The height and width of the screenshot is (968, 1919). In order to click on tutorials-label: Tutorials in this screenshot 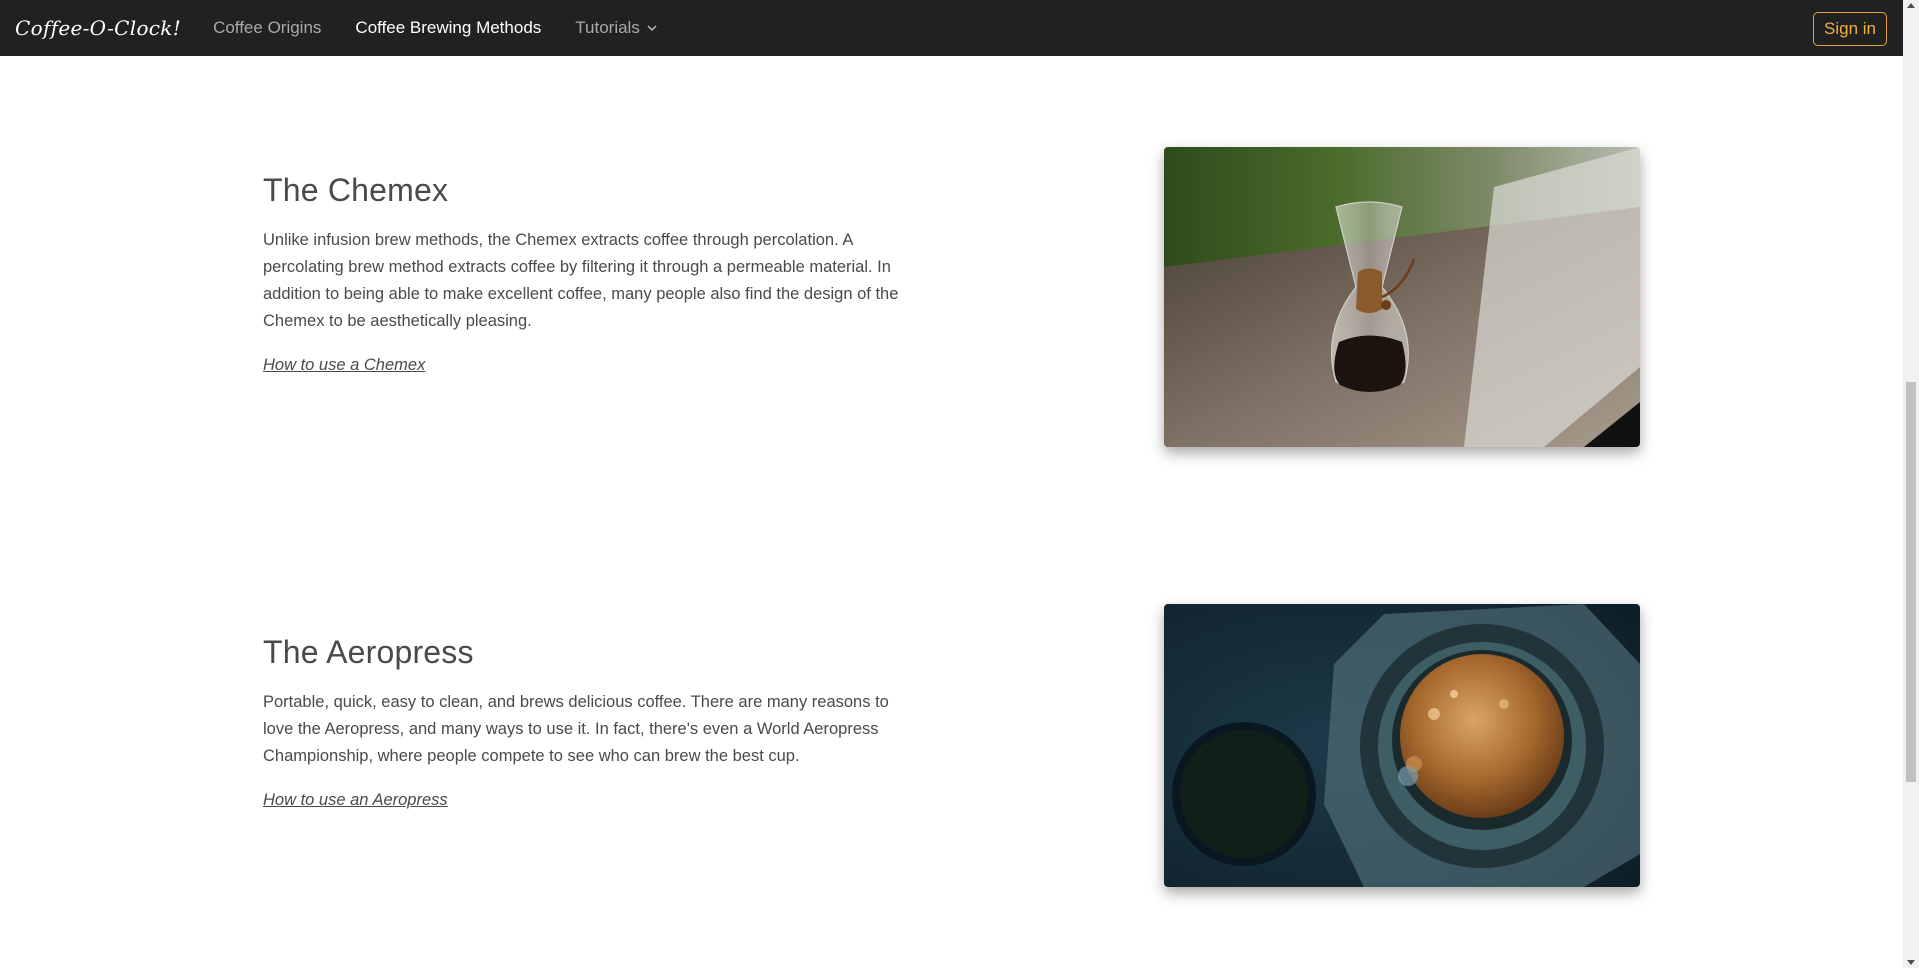, I will do `click(607, 27)`.